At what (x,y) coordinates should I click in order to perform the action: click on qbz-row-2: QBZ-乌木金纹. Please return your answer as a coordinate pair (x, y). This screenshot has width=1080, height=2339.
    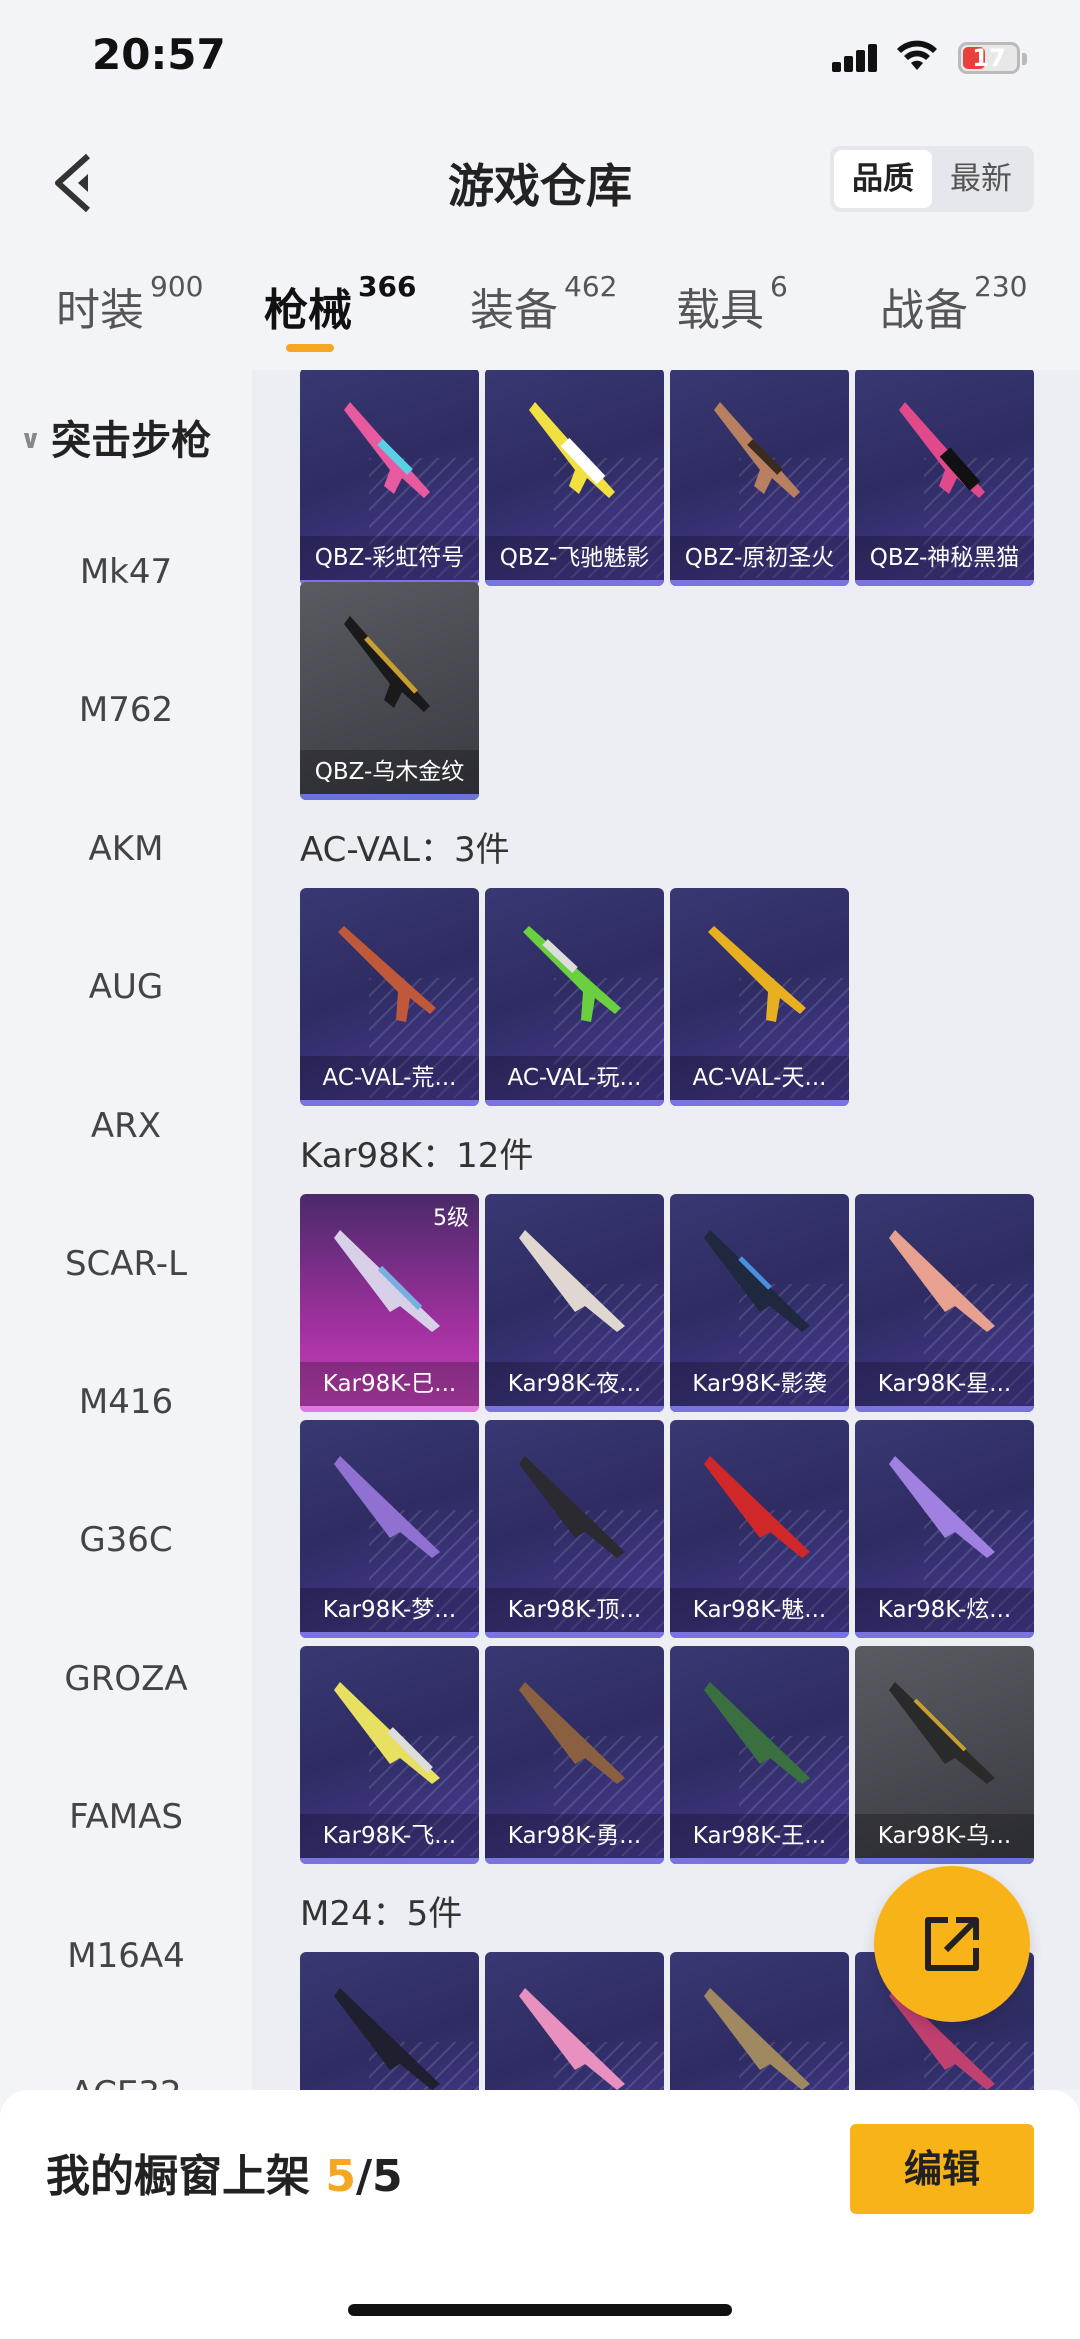
    Looking at the image, I should click on (389, 691).